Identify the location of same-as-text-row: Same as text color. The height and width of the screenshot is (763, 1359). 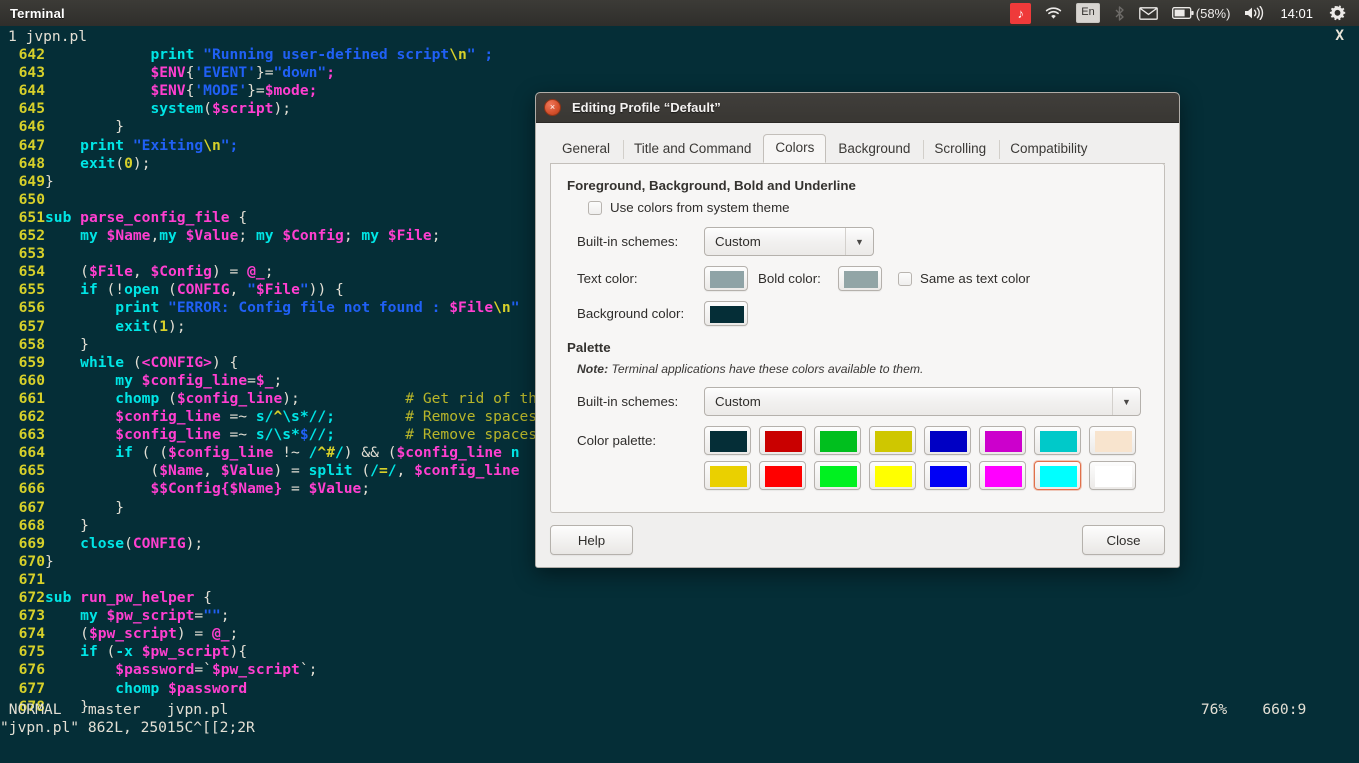
(964, 278).